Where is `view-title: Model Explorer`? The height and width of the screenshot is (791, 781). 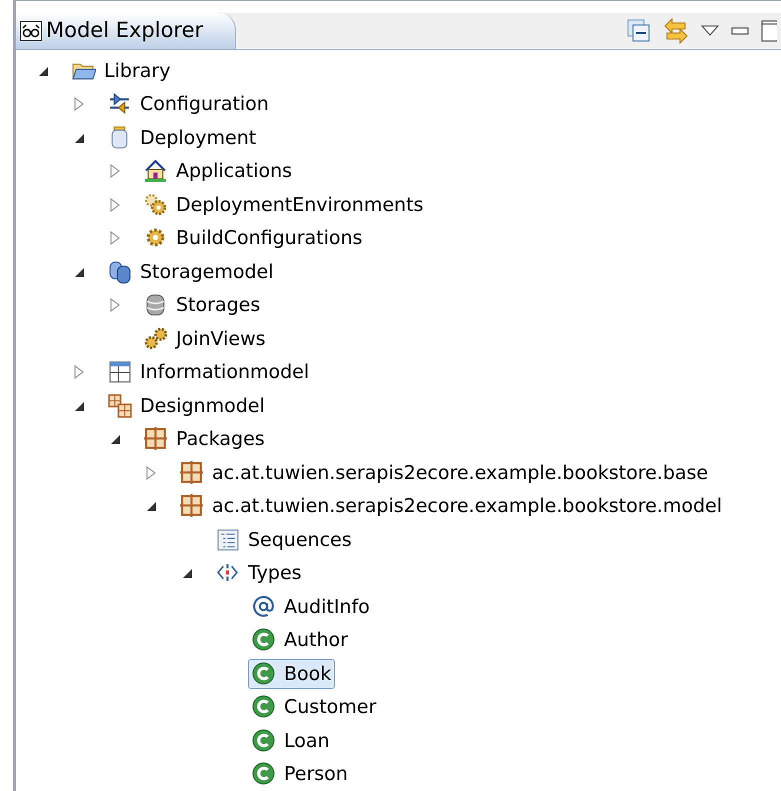
view-title: Model Explorer is located at coordinates (125, 30).